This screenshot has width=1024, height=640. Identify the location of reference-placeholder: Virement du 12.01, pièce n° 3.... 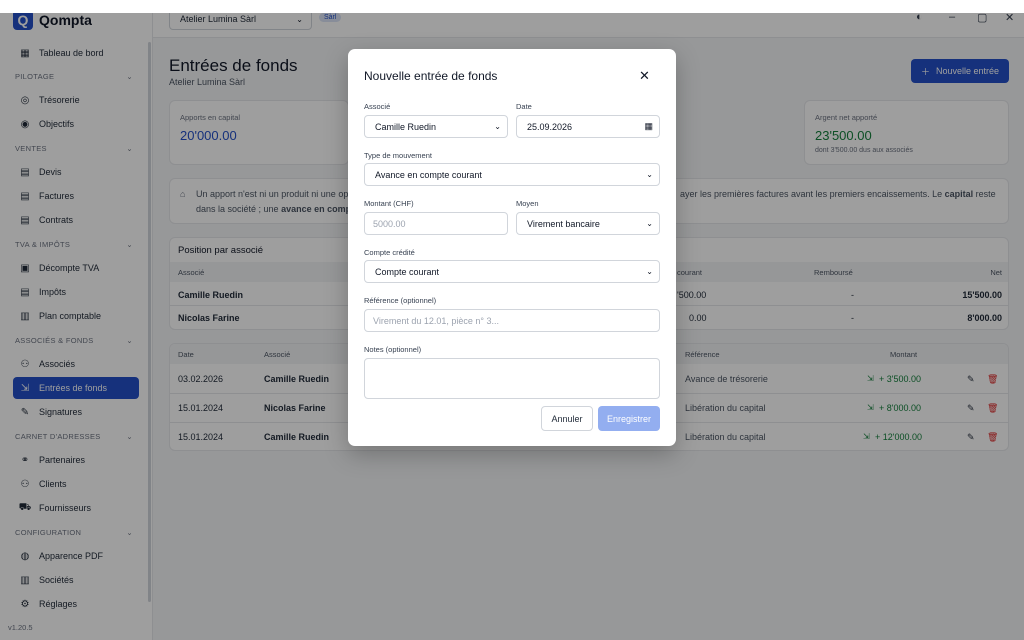
(436, 320).